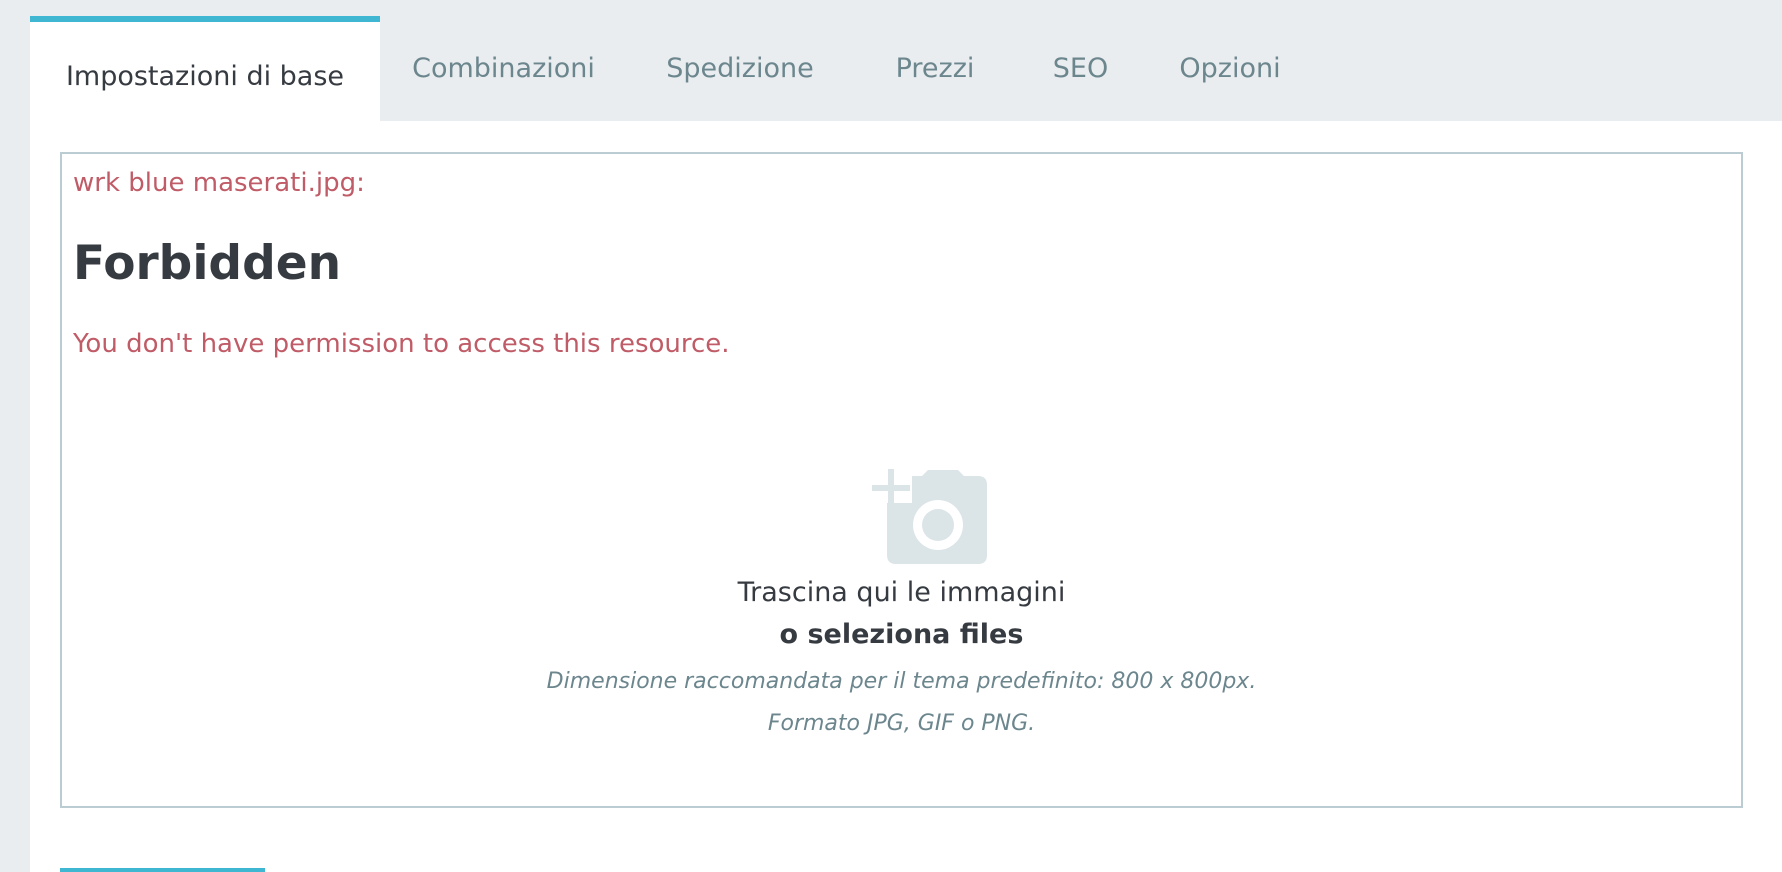 This screenshot has width=1782, height=872. I want to click on add-photo-icon, so click(932, 513).